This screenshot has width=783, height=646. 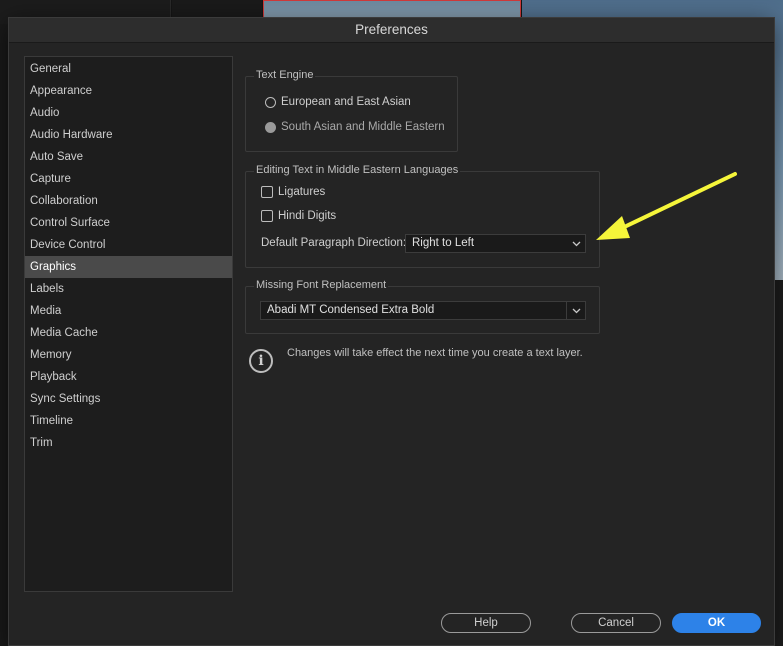 I want to click on sidebar-item-media: Media, so click(x=128, y=311).